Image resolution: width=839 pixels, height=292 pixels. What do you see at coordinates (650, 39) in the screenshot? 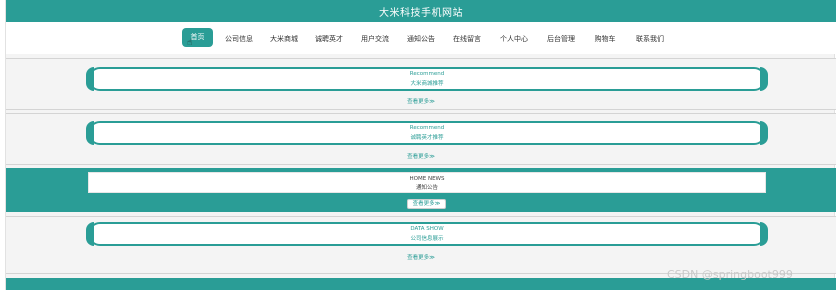
I see `nav-item-contact: 联系我们` at bounding box center [650, 39].